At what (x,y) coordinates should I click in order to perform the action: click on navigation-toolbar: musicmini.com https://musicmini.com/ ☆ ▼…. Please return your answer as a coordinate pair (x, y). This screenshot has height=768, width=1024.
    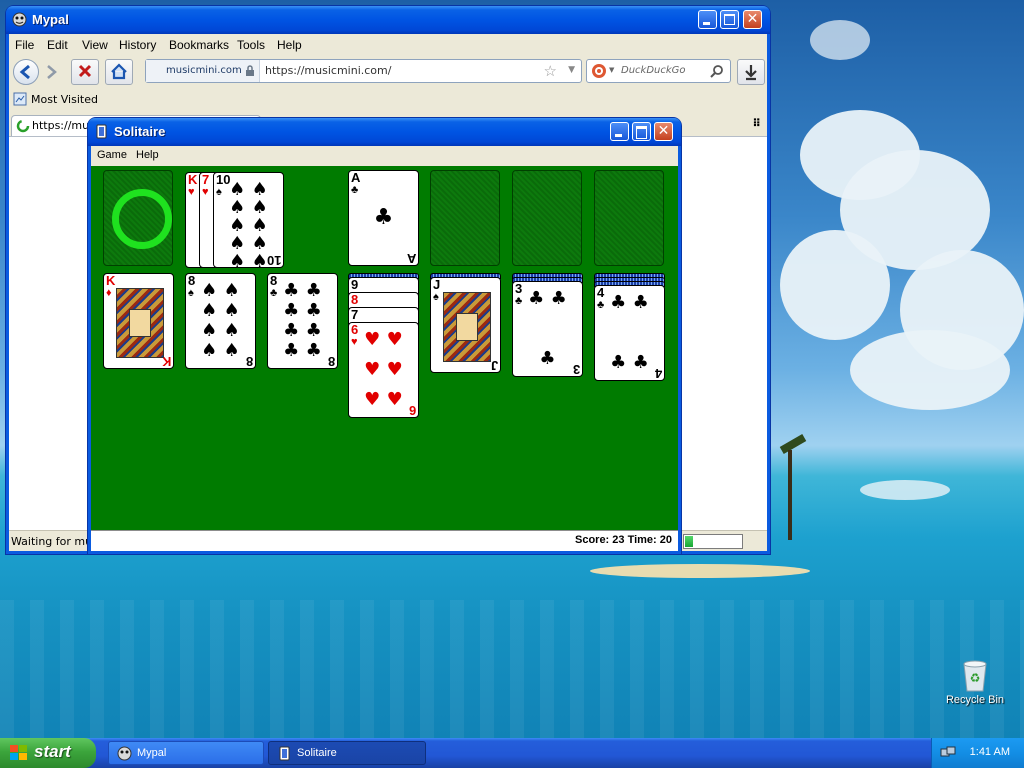
    Looking at the image, I should click on (388, 72).